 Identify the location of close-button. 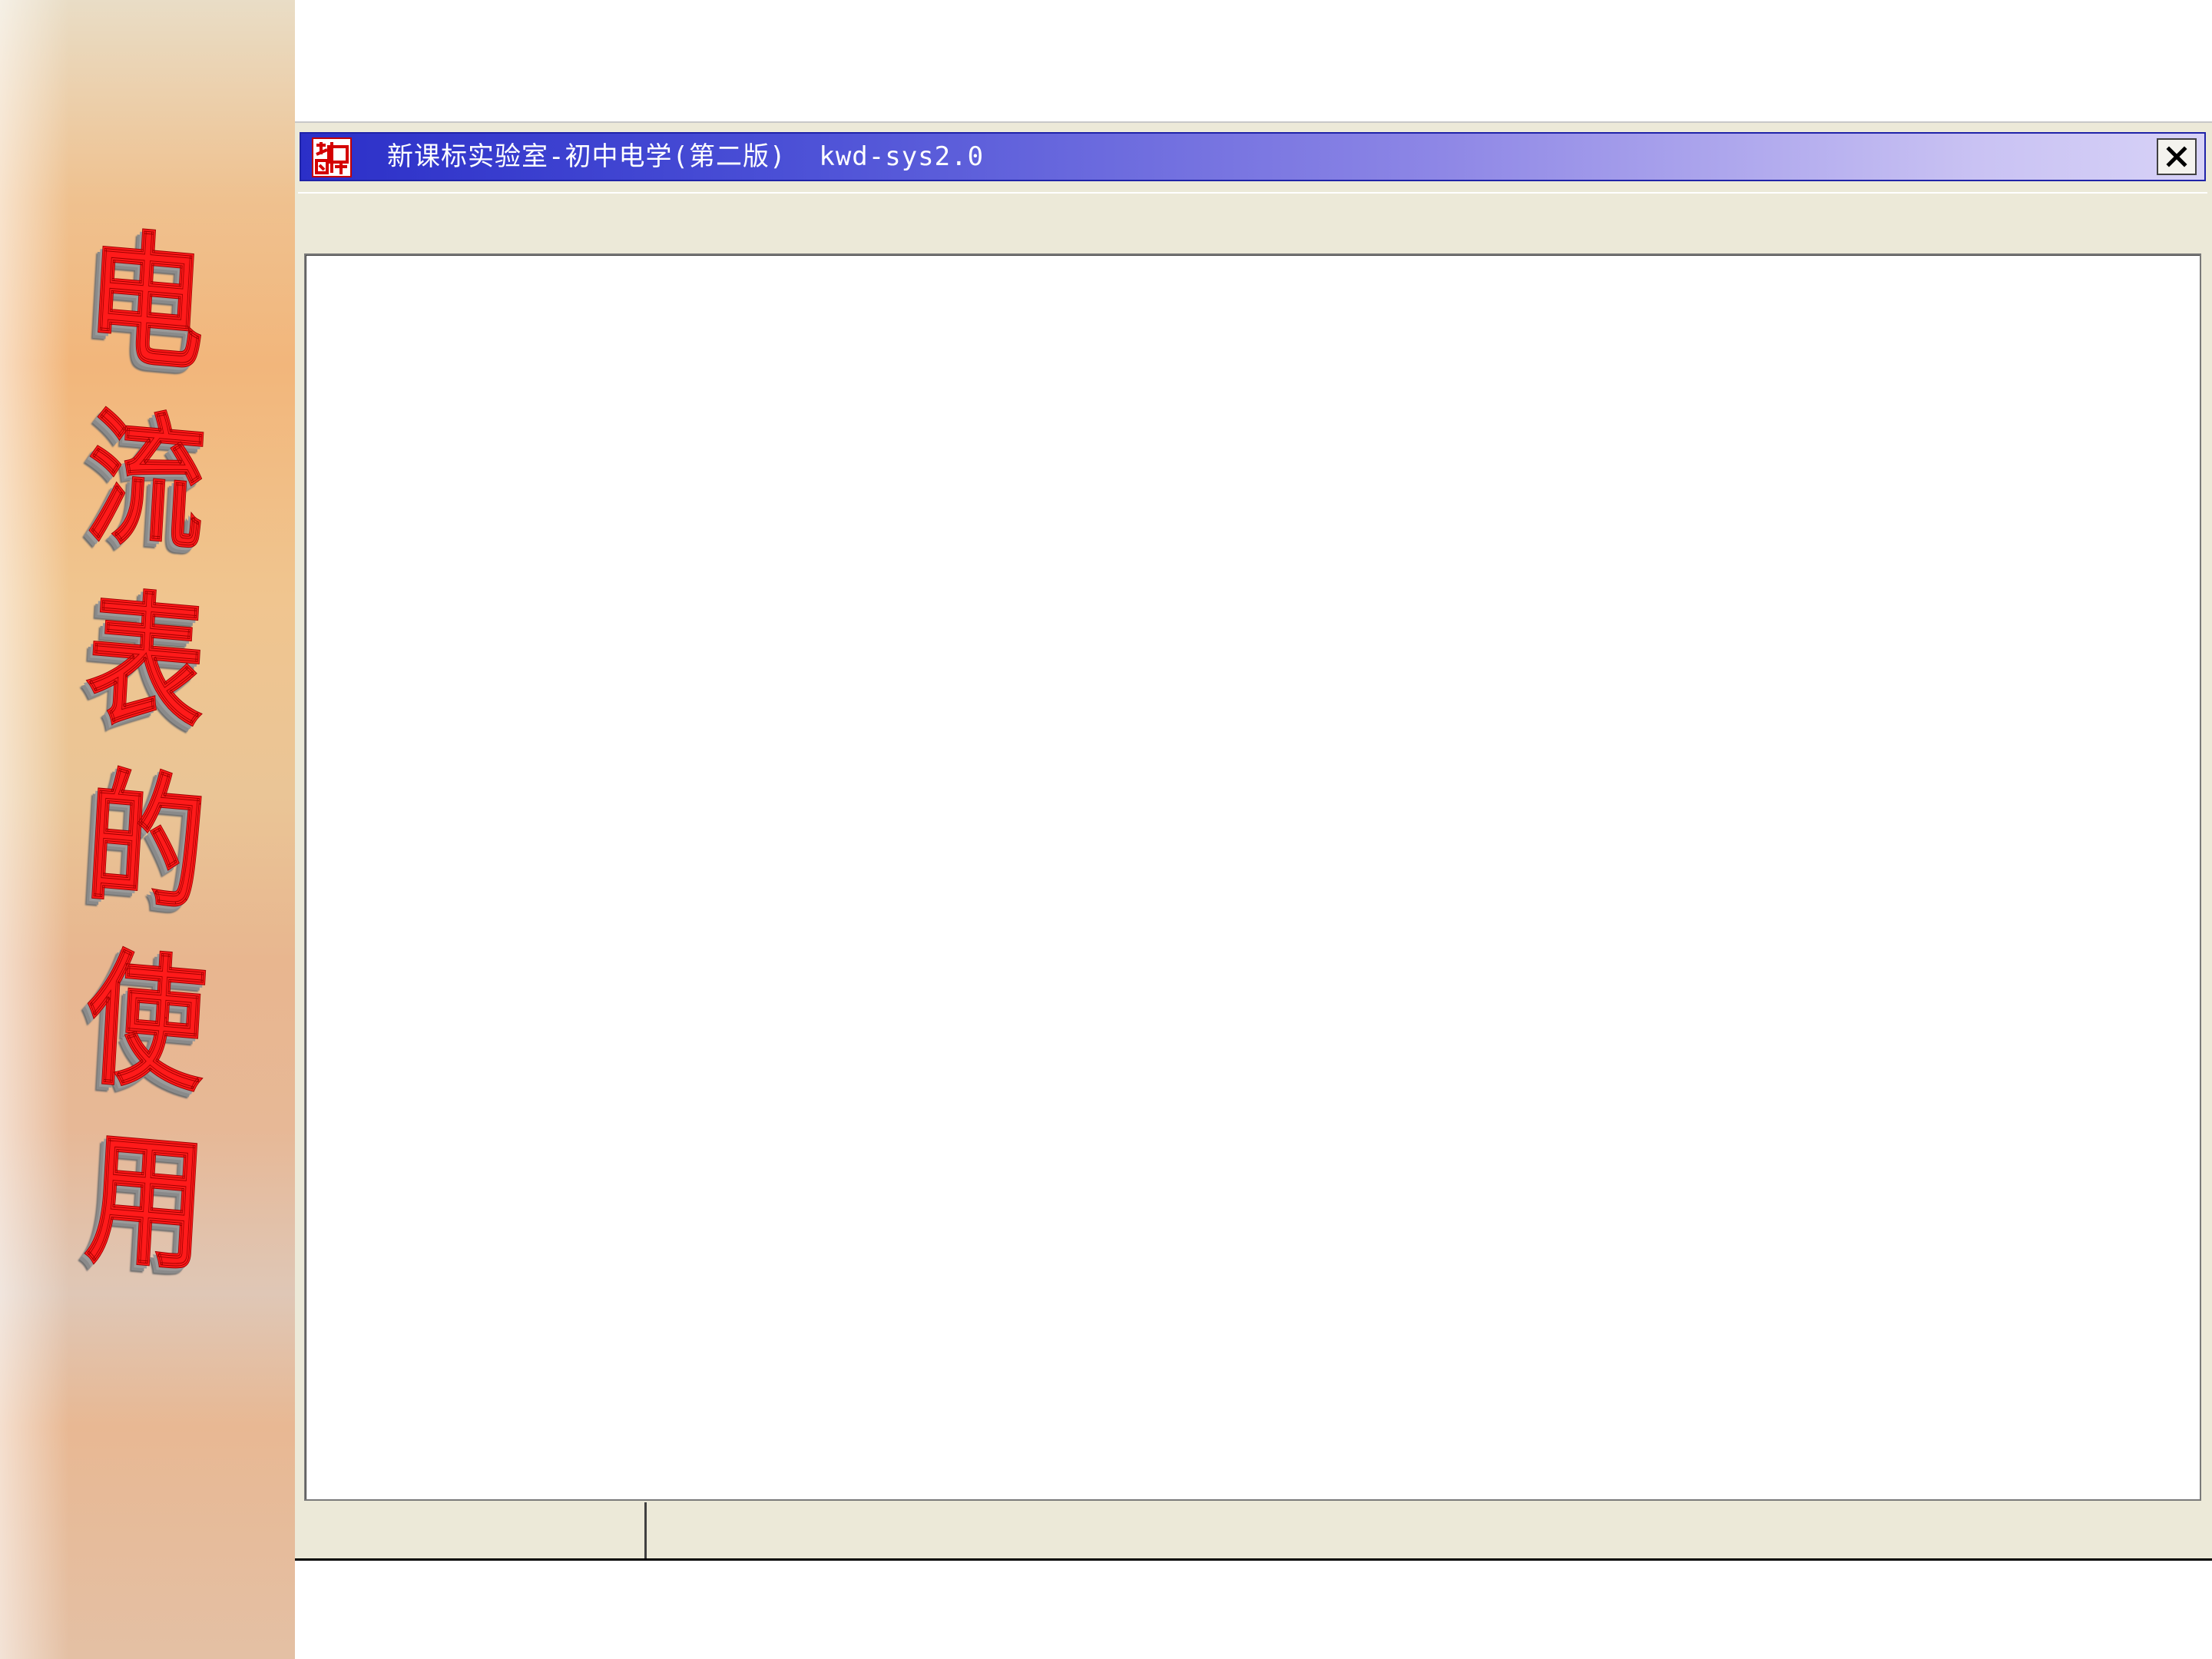
(2177, 157).